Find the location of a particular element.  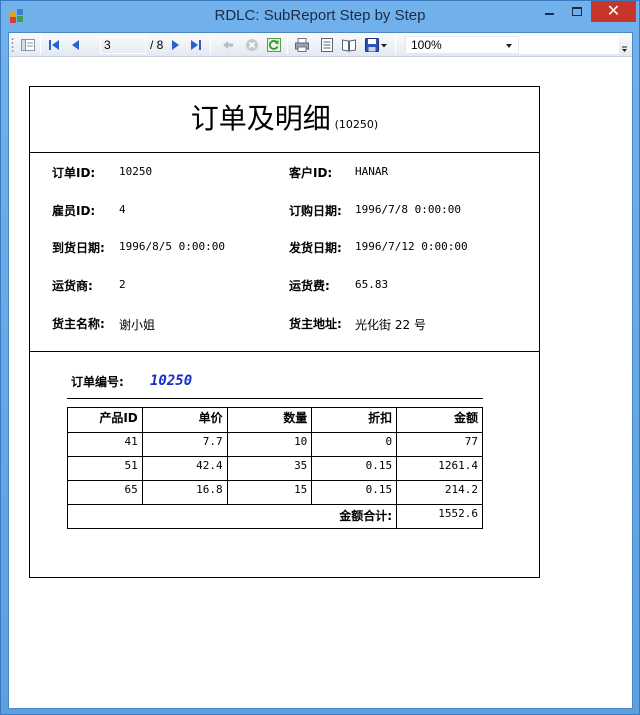

fields-divider is located at coordinates (284, 351).